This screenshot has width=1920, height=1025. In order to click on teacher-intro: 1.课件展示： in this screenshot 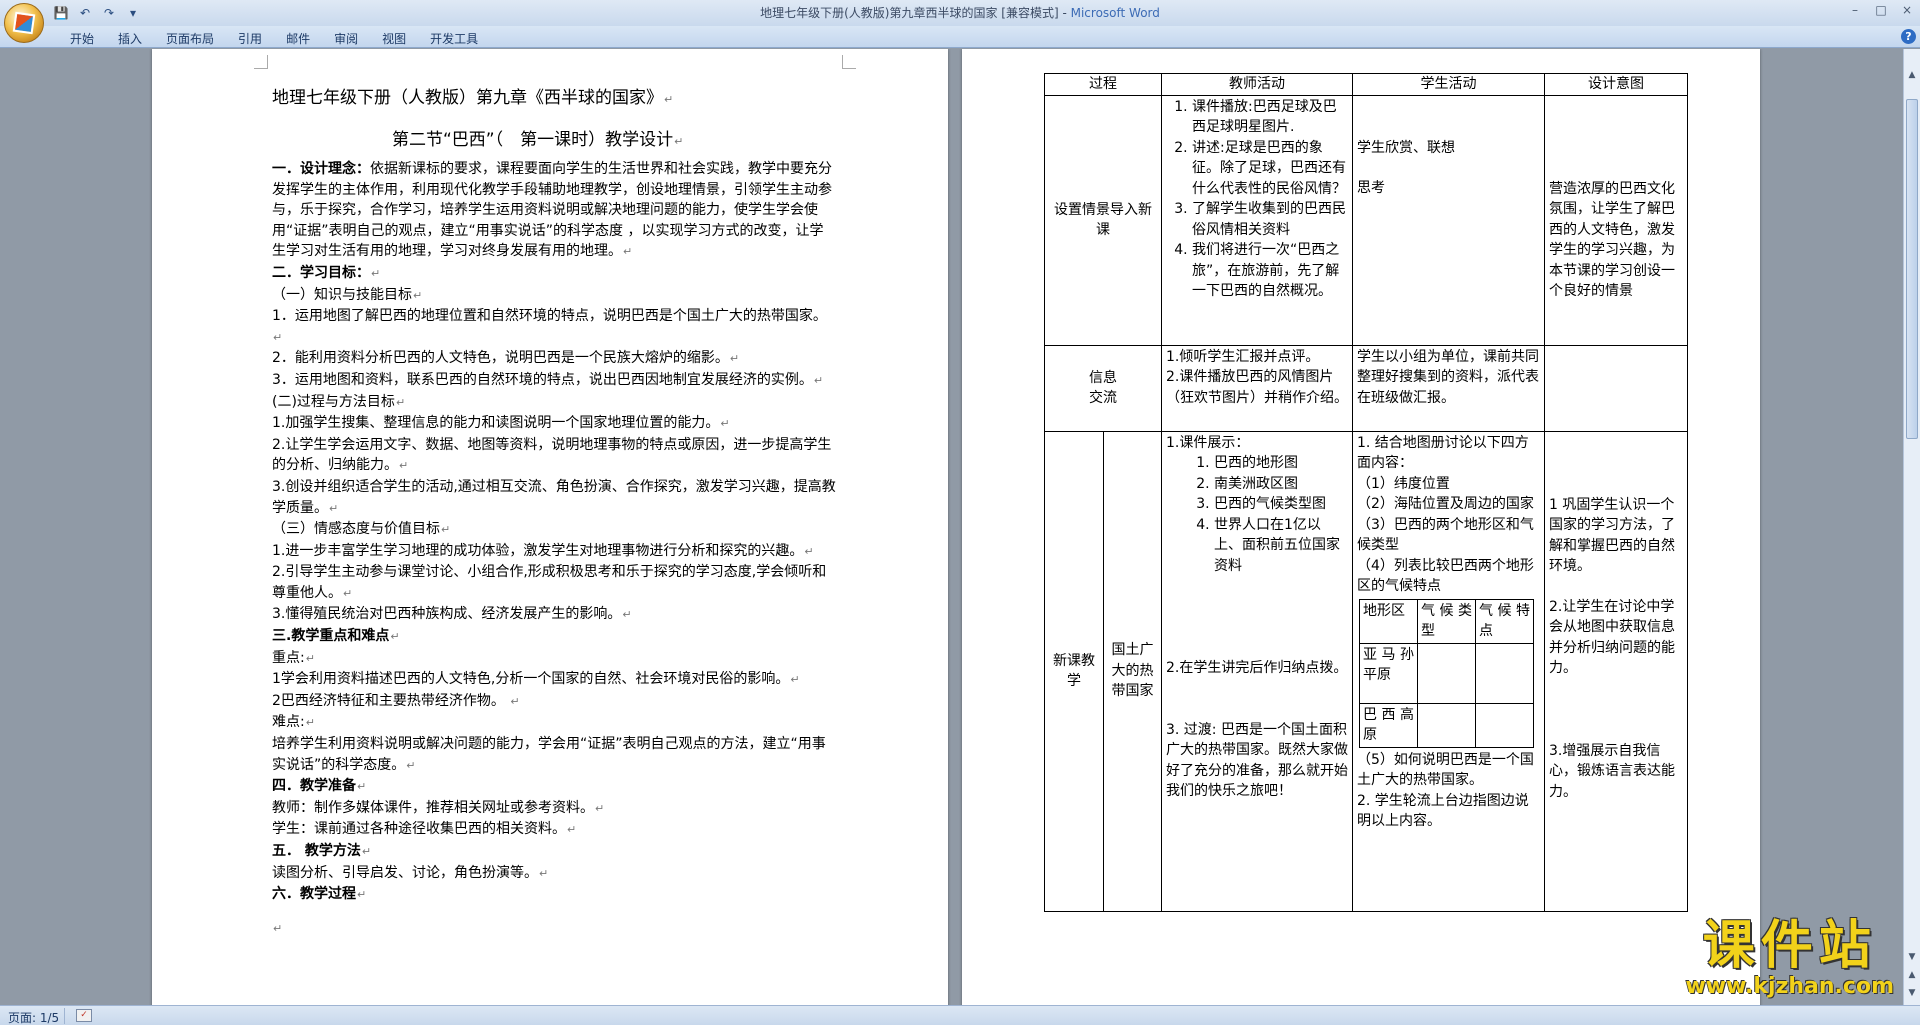, I will do `click(1208, 442)`.